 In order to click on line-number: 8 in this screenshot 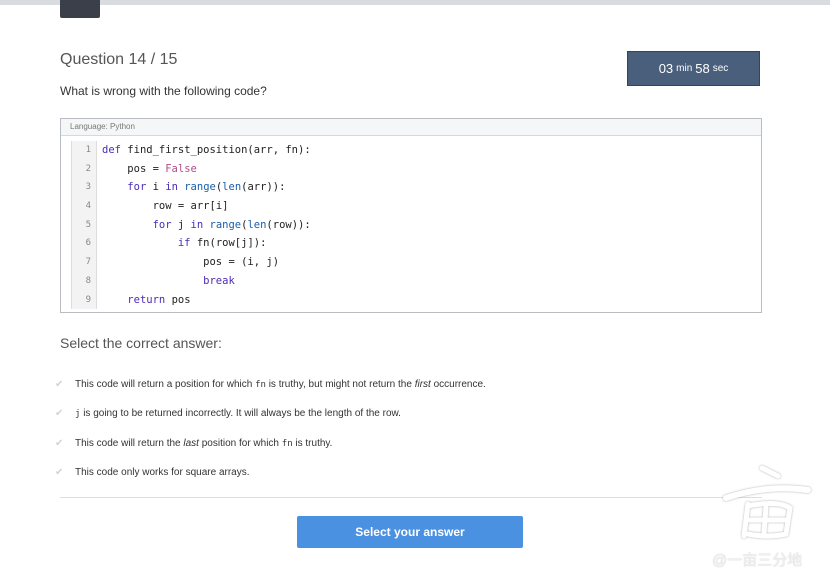, I will do `click(88, 280)`.